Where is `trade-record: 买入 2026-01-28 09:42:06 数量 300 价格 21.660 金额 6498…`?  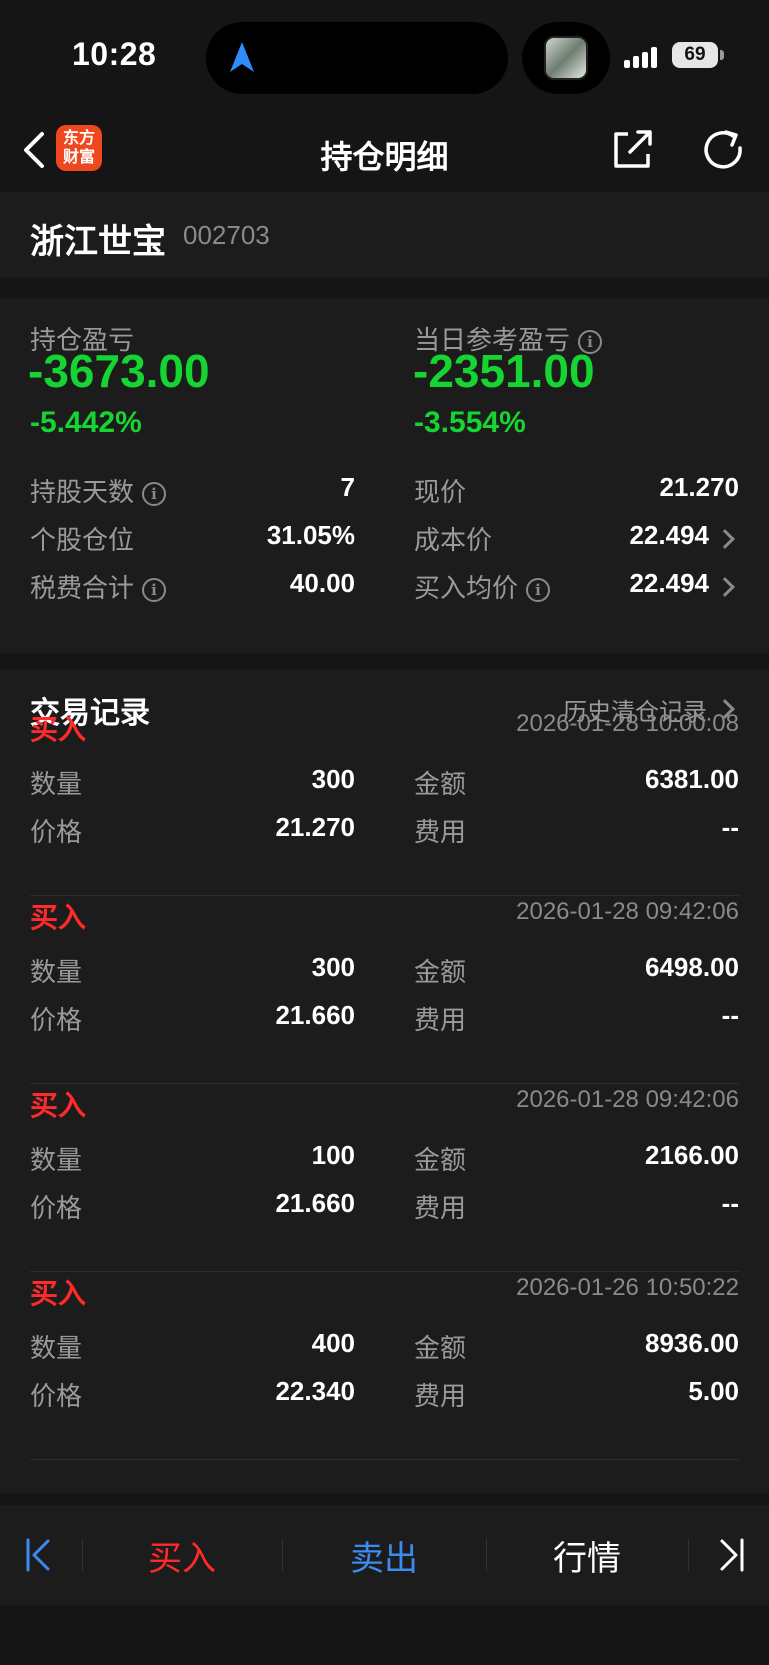
trade-record: 买入 2026-01-28 09:42:06 数量 300 价格 21.660 金额 6498… is located at coordinates (384, 990).